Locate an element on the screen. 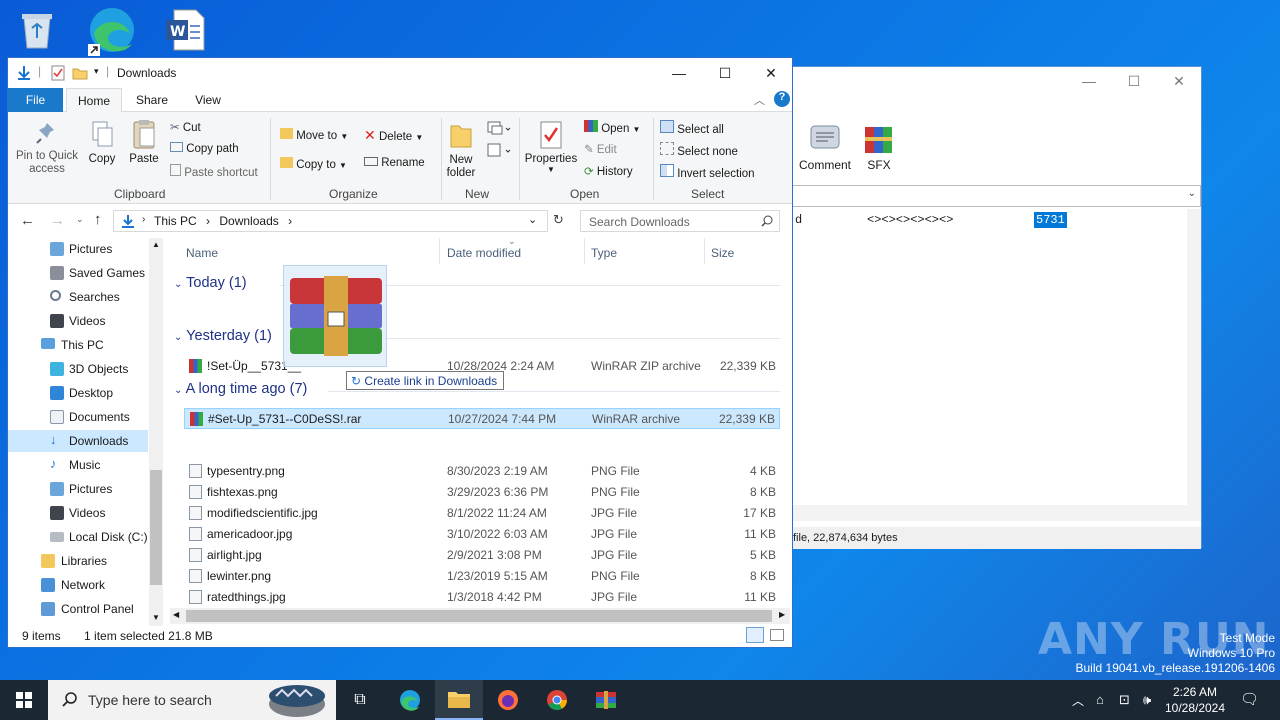  nav-item-music: ♪ Music is located at coordinates (78, 465).